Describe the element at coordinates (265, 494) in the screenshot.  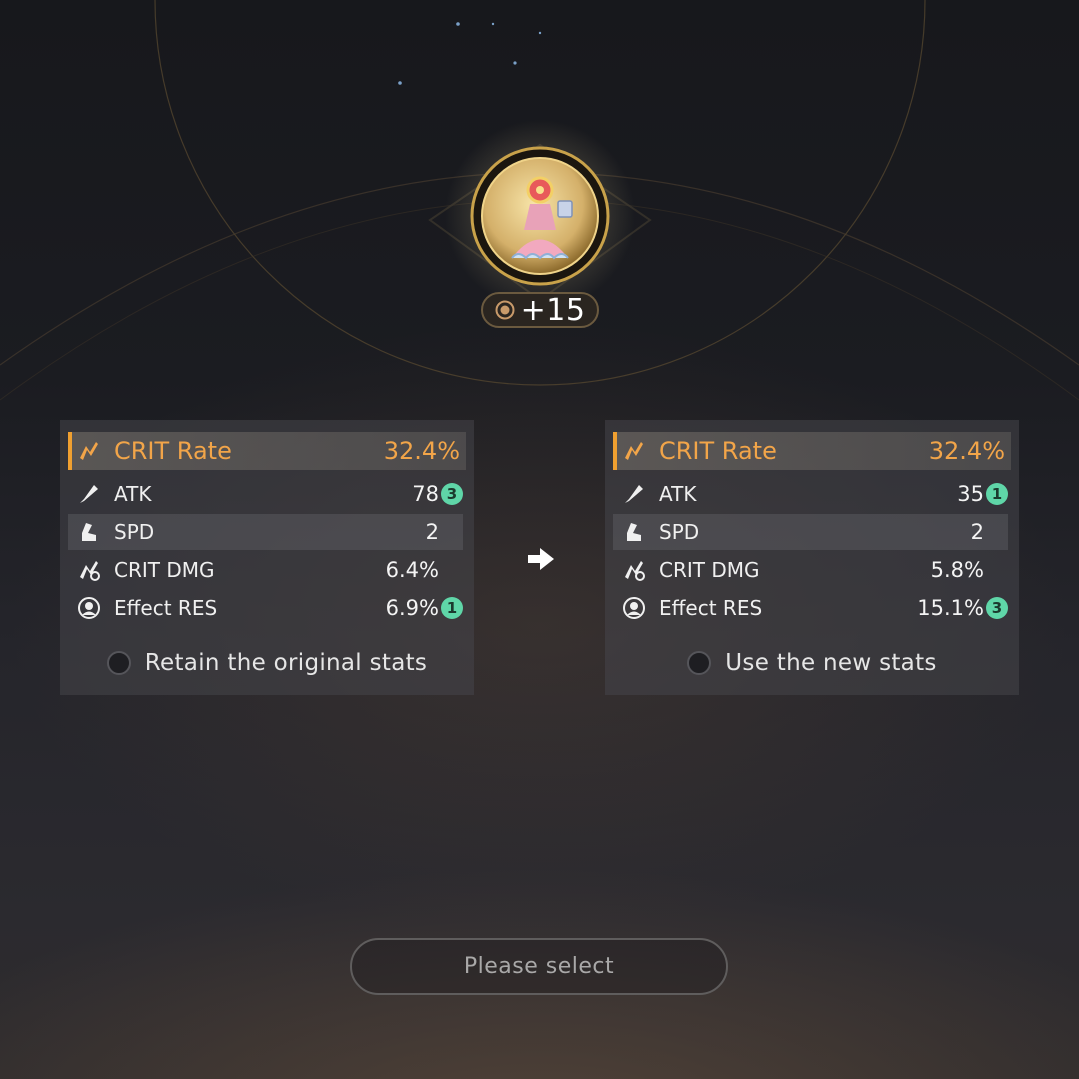
I see `sub-stat-row: ATK 78 3` at that location.